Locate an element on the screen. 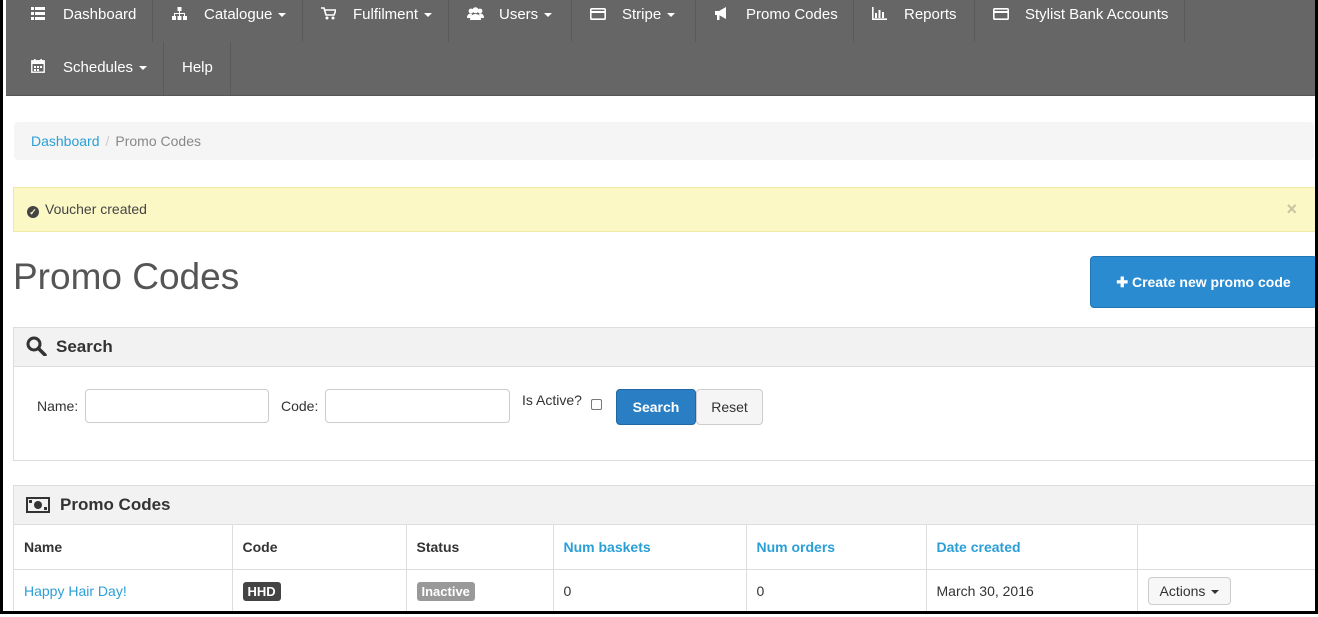 Image resolution: width=1318 pixels, height=617 pixels. create-promo-code-button: ✚ Create new promo code is located at coordinates (1202, 282).